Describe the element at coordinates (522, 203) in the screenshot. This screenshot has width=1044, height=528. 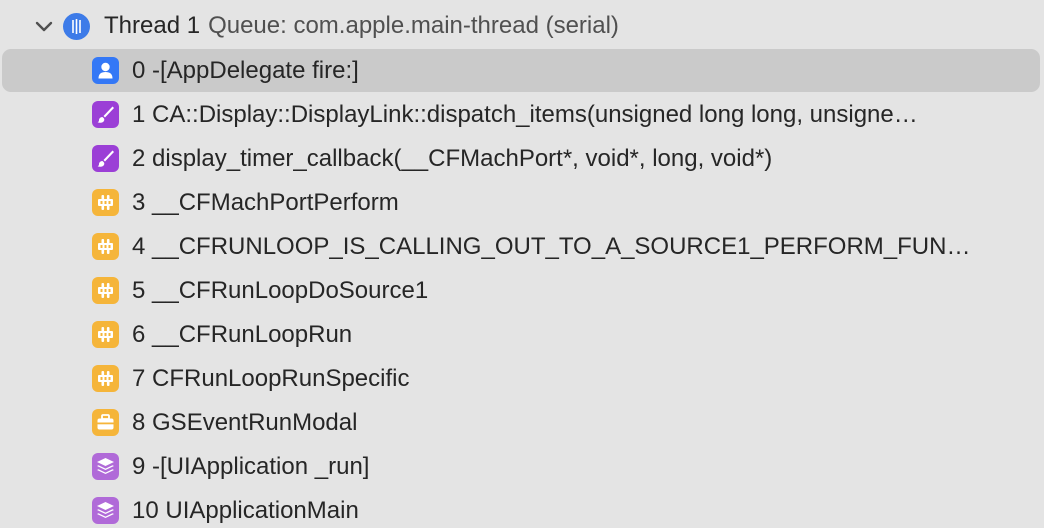
I see `stack-frame-row: 3 __CFMachPortPerform` at that location.